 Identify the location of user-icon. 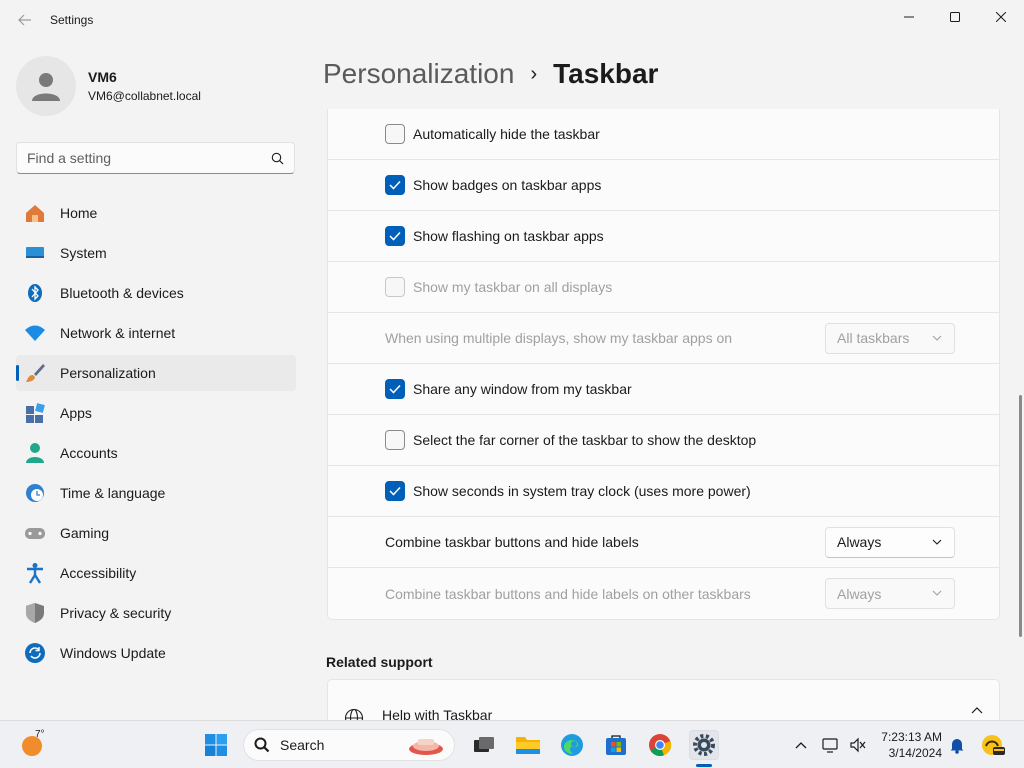
(46, 87).